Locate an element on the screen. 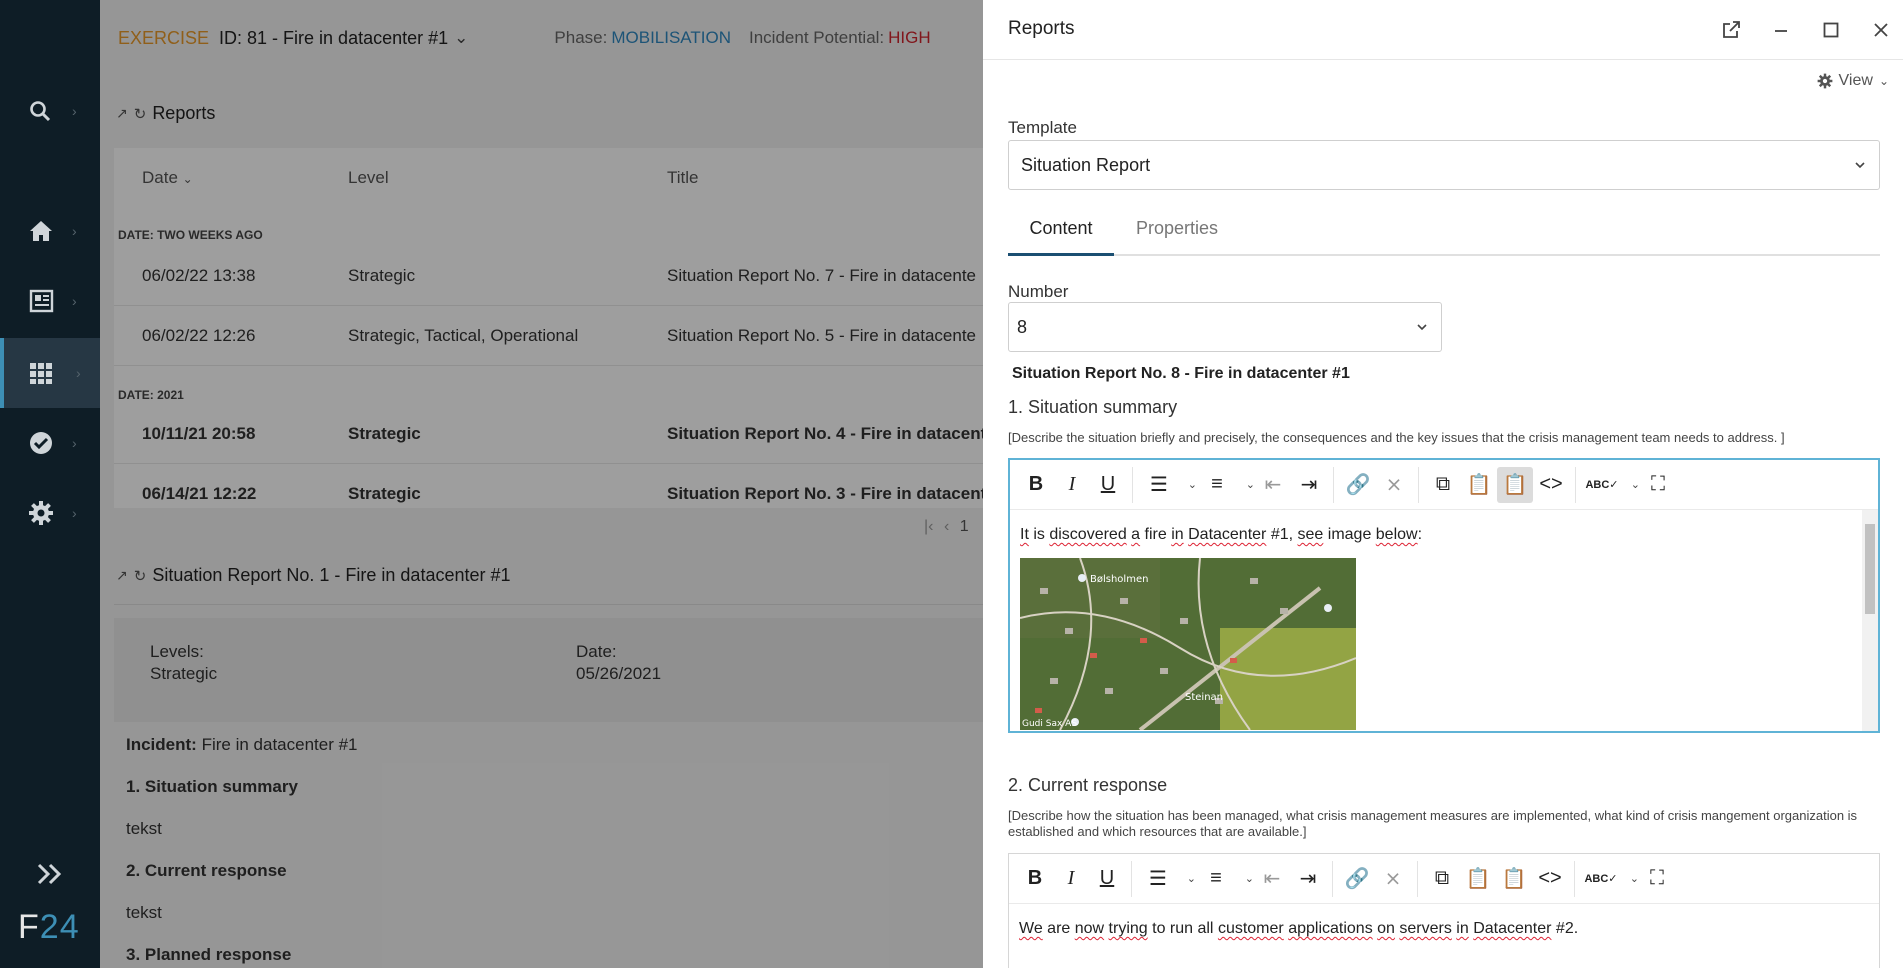 The width and height of the screenshot is (1903, 968). unlink-icon: ⨯ is located at coordinates (1394, 485).